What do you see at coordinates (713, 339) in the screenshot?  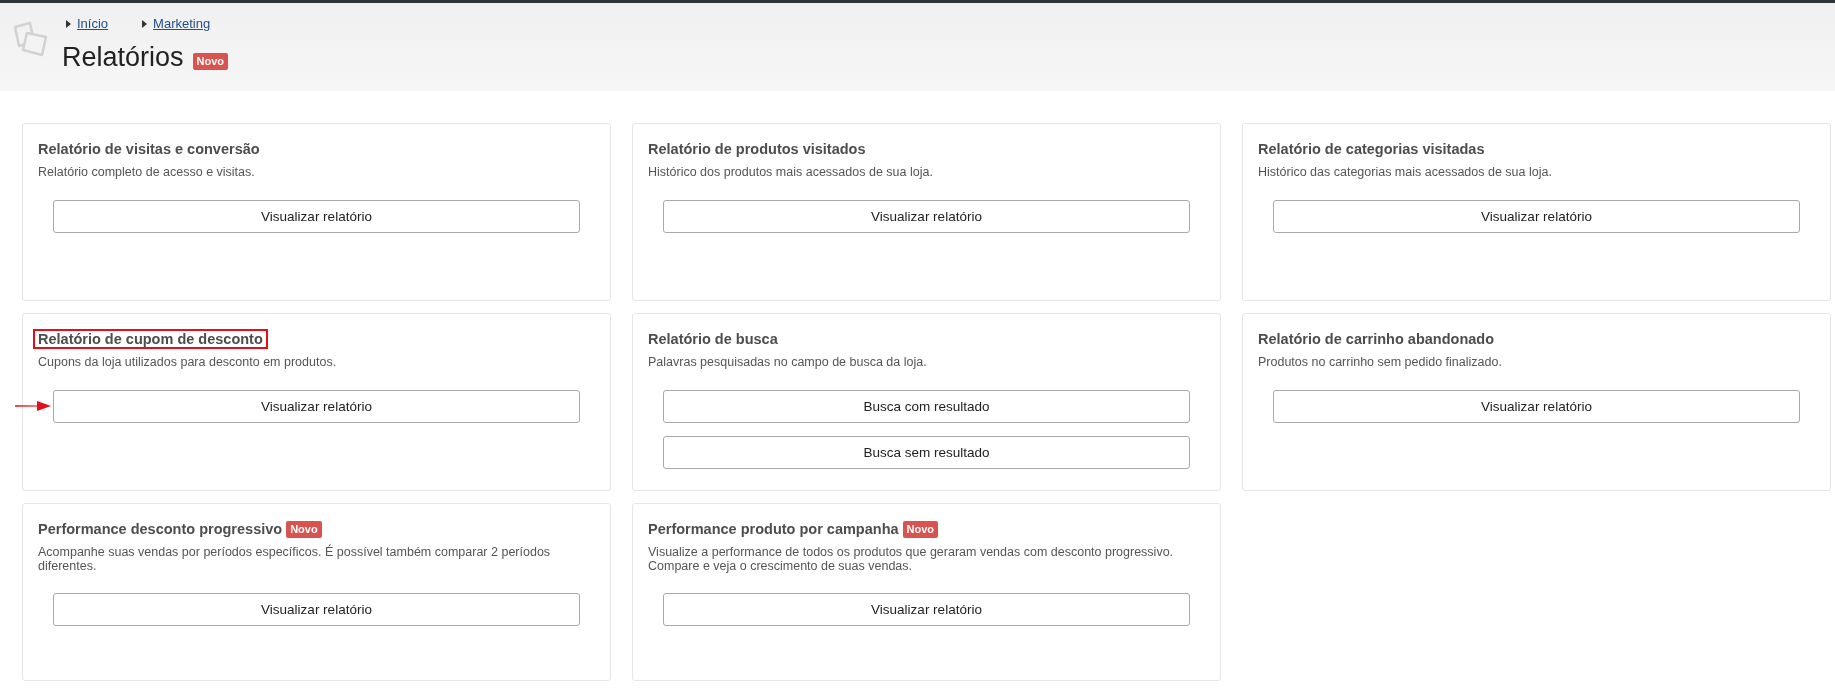 I see `card-title: Relatório de busca` at bounding box center [713, 339].